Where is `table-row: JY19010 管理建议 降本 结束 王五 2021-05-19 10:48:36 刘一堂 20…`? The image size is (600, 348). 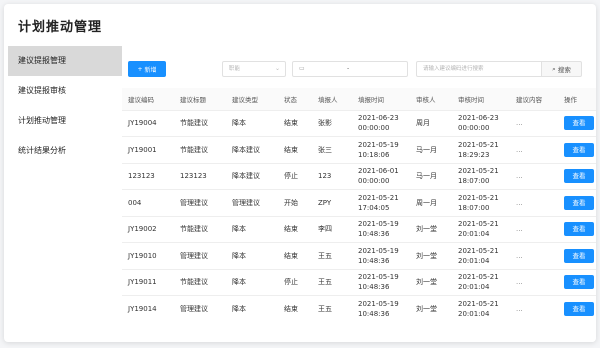 table-row: JY19010 管理建议 降本 结束 王五 2021-05-19 10:48:36 刘一堂 20… is located at coordinates (359, 255).